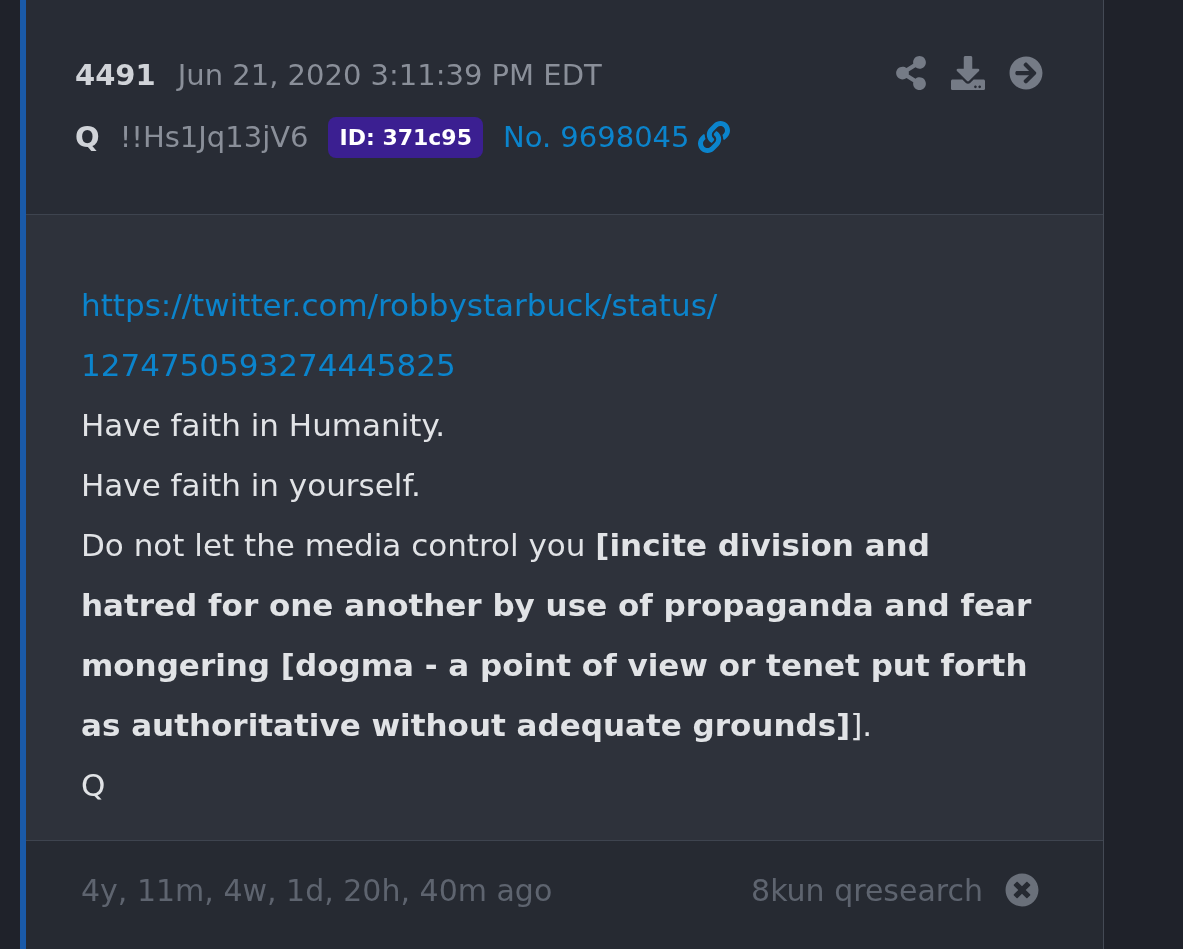  What do you see at coordinates (401, 335) in the screenshot?
I see `tweet-link: https://twitter.com/robbystarbuck/status/1274750593274445825` at bounding box center [401, 335].